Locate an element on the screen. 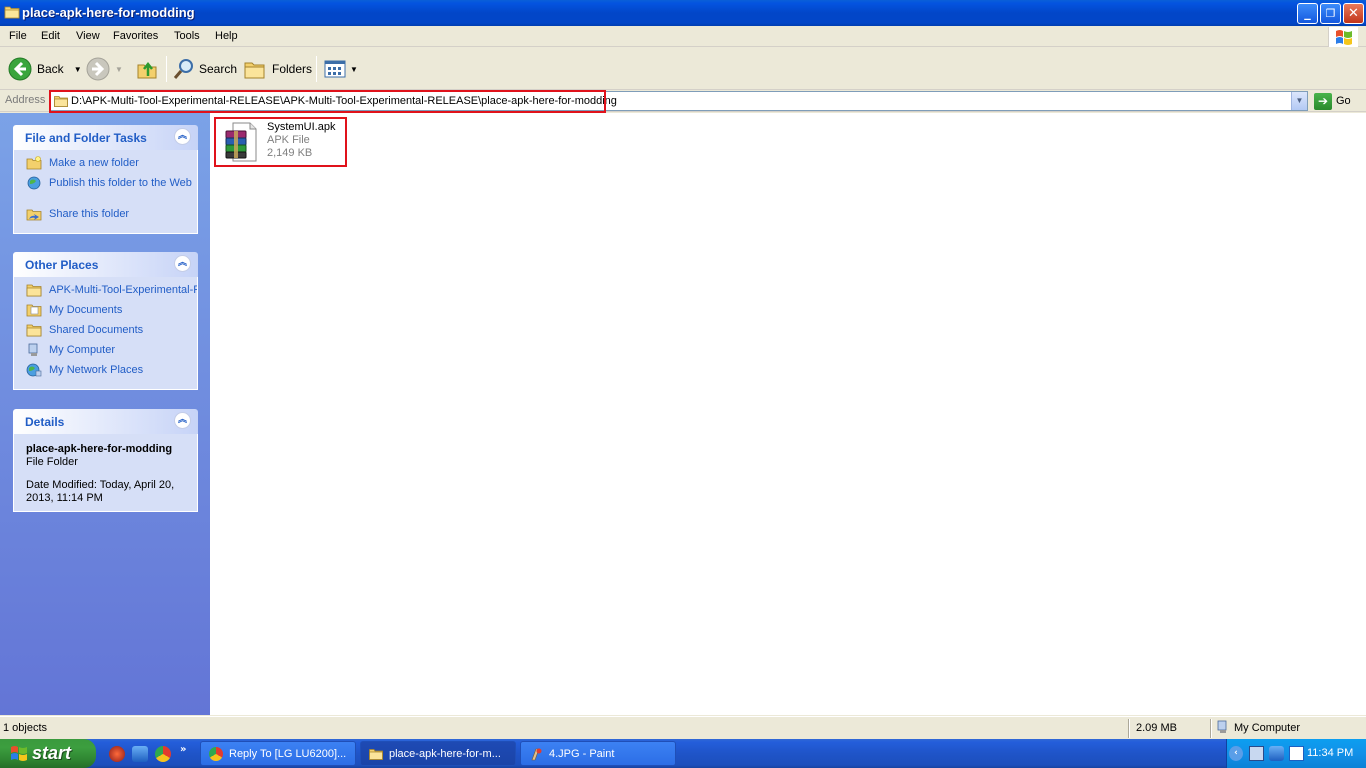 The width and height of the screenshot is (1366, 768). menu-tools: Tools is located at coordinates (187, 36).